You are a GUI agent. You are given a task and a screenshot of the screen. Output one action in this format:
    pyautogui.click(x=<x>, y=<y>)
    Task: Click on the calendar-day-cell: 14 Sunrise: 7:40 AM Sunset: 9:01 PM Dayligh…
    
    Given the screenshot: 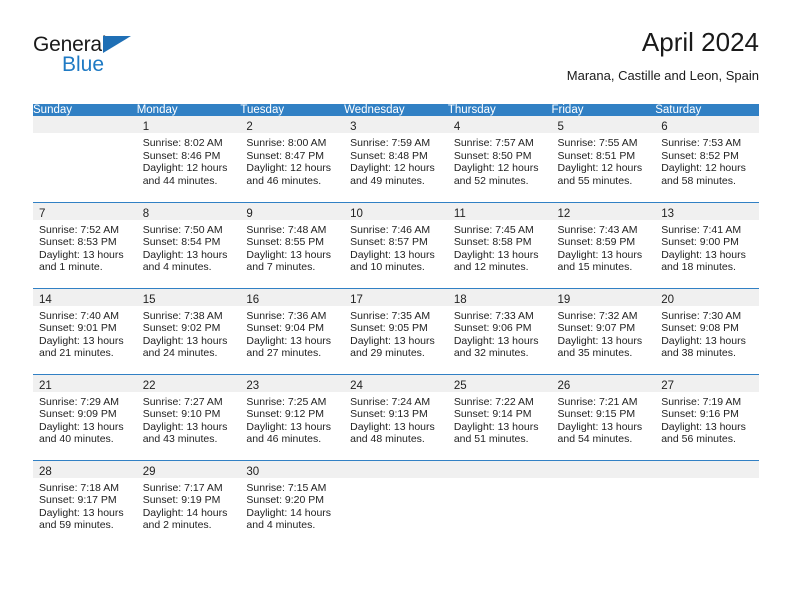 What is the action you would take?
    pyautogui.click(x=85, y=330)
    